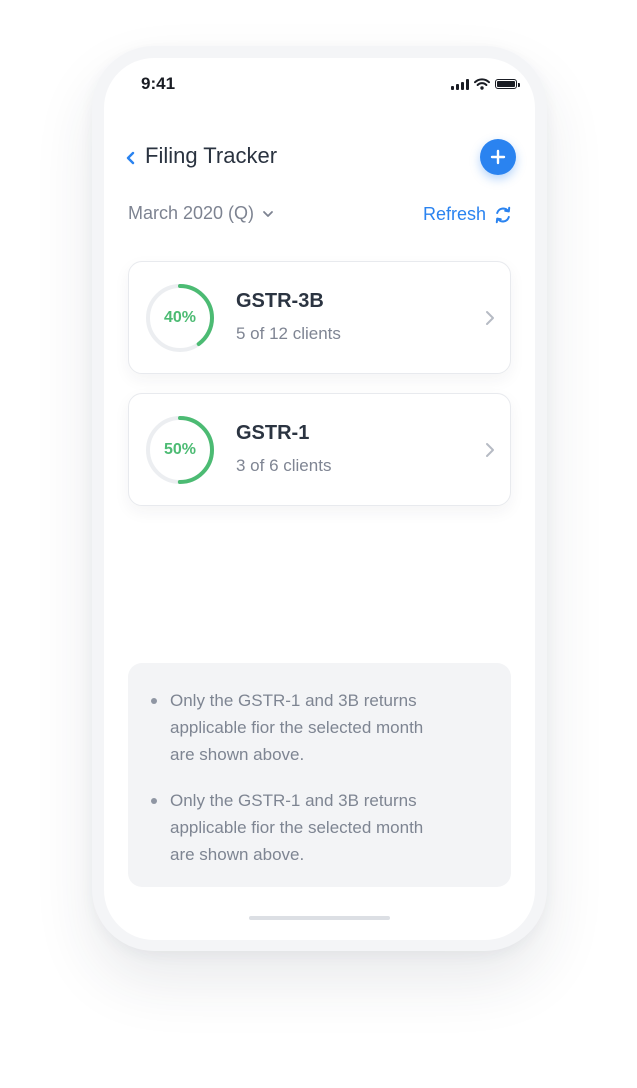 Image resolution: width=637 pixels, height=1088 pixels. I want to click on home-indicator, so click(319, 918).